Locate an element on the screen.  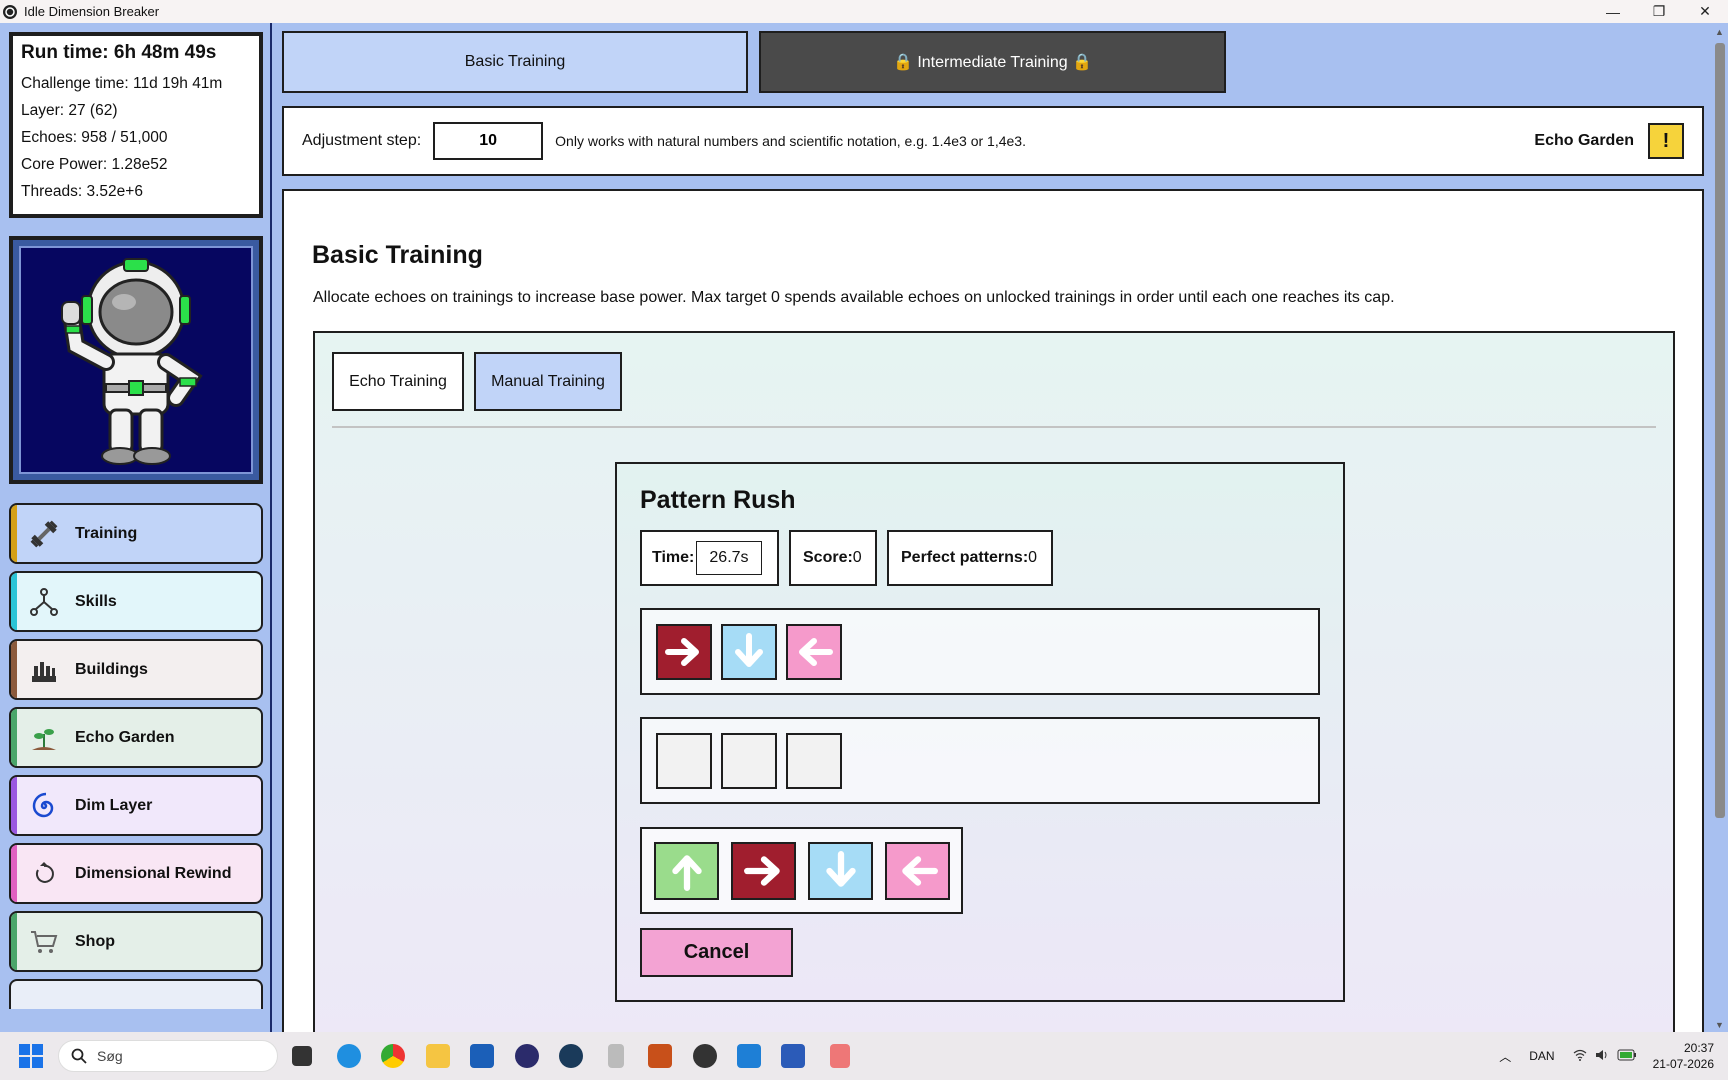
nav-label: Training is located at coordinates (106, 533).